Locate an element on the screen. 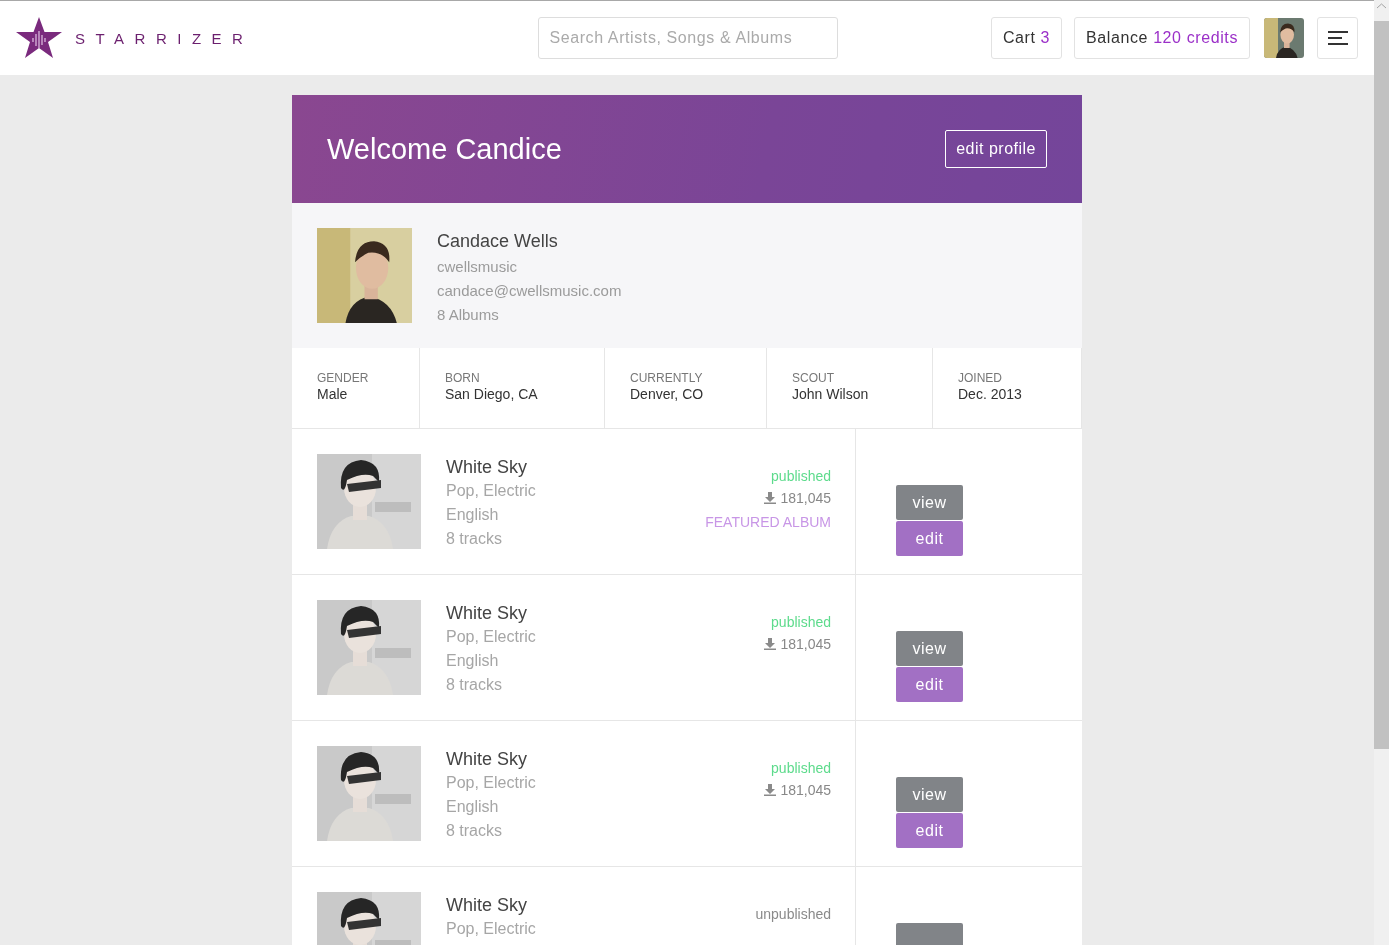 This screenshot has width=1389, height=945. menu-icon is located at coordinates (1337, 38).